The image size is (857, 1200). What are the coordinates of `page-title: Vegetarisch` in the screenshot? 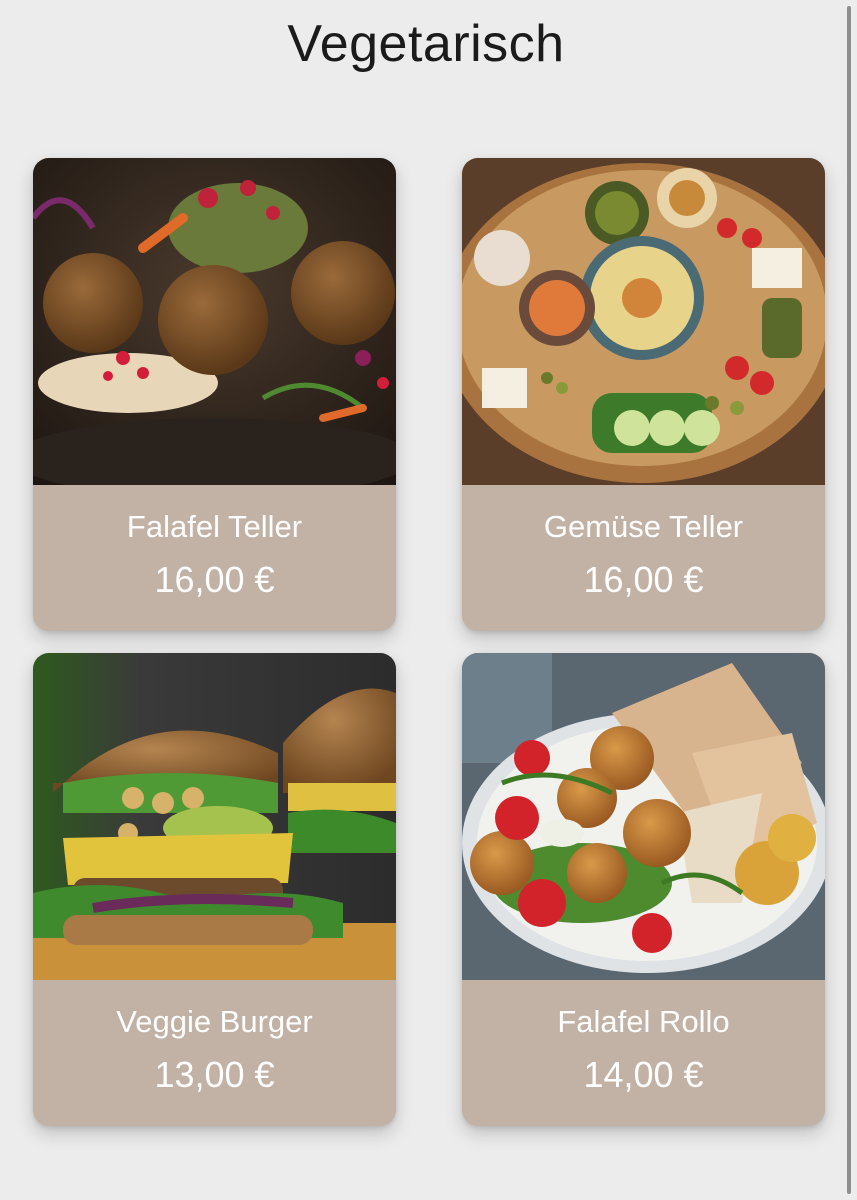 It's located at (426, 44).